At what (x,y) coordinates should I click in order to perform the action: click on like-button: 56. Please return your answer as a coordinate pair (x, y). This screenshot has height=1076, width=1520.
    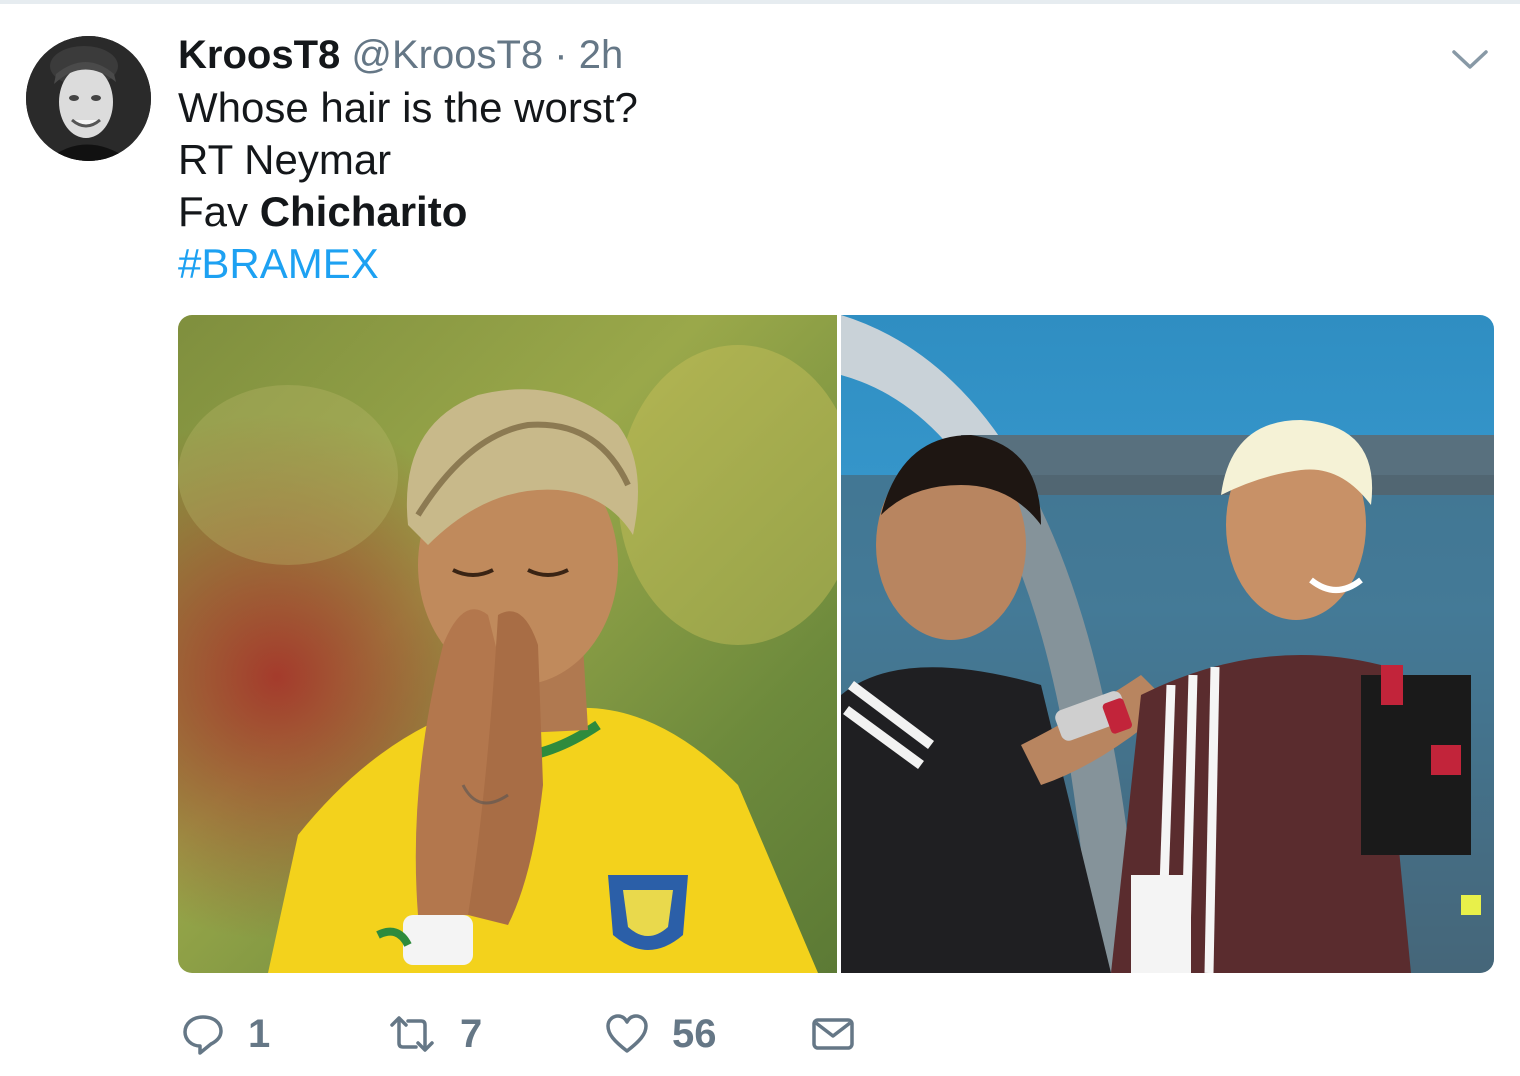
    Looking at the image, I should click on (660, 1034).